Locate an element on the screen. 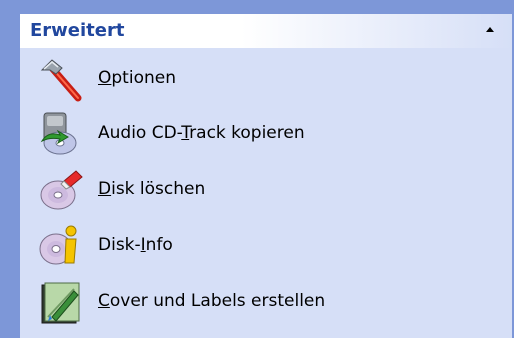 The image size is (514, 338). item-audio-cd-track-kopieren: Audio CD-Track kopieren is located at coordinates (264, 134).